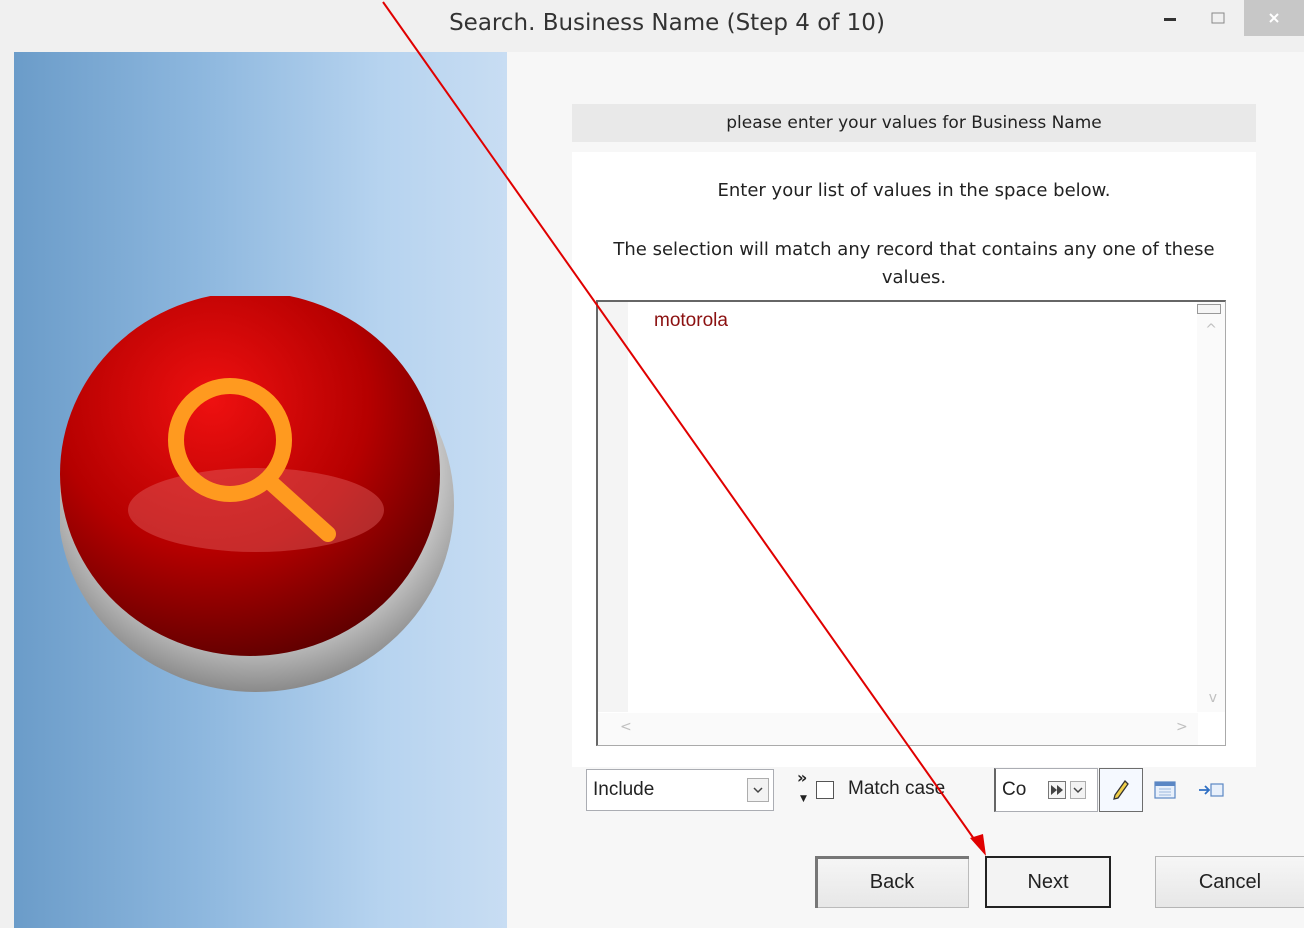 Image resolution: width=1304 pixels, height=928 pixels. Describe the element at coordinates (626, 727) in the screenshot. I see `scroll-left-icon: <` at that location.